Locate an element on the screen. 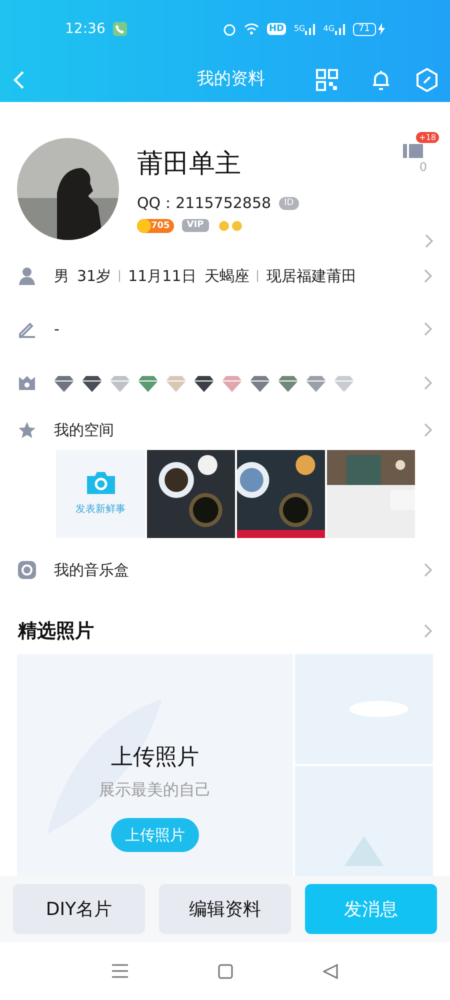 The width and height of the screenshot is (450, 1000). action-button: 编辑资料 is located at coordinates (225, 909).